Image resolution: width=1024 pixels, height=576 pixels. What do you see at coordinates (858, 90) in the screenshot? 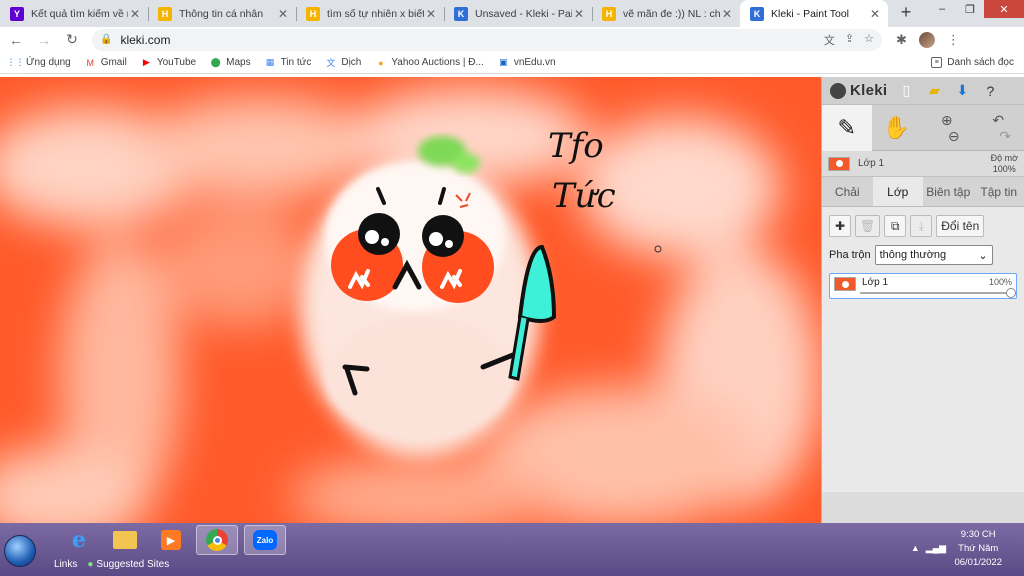
I see `kleki-logo: Kleki` at bounding box center [858, 90].